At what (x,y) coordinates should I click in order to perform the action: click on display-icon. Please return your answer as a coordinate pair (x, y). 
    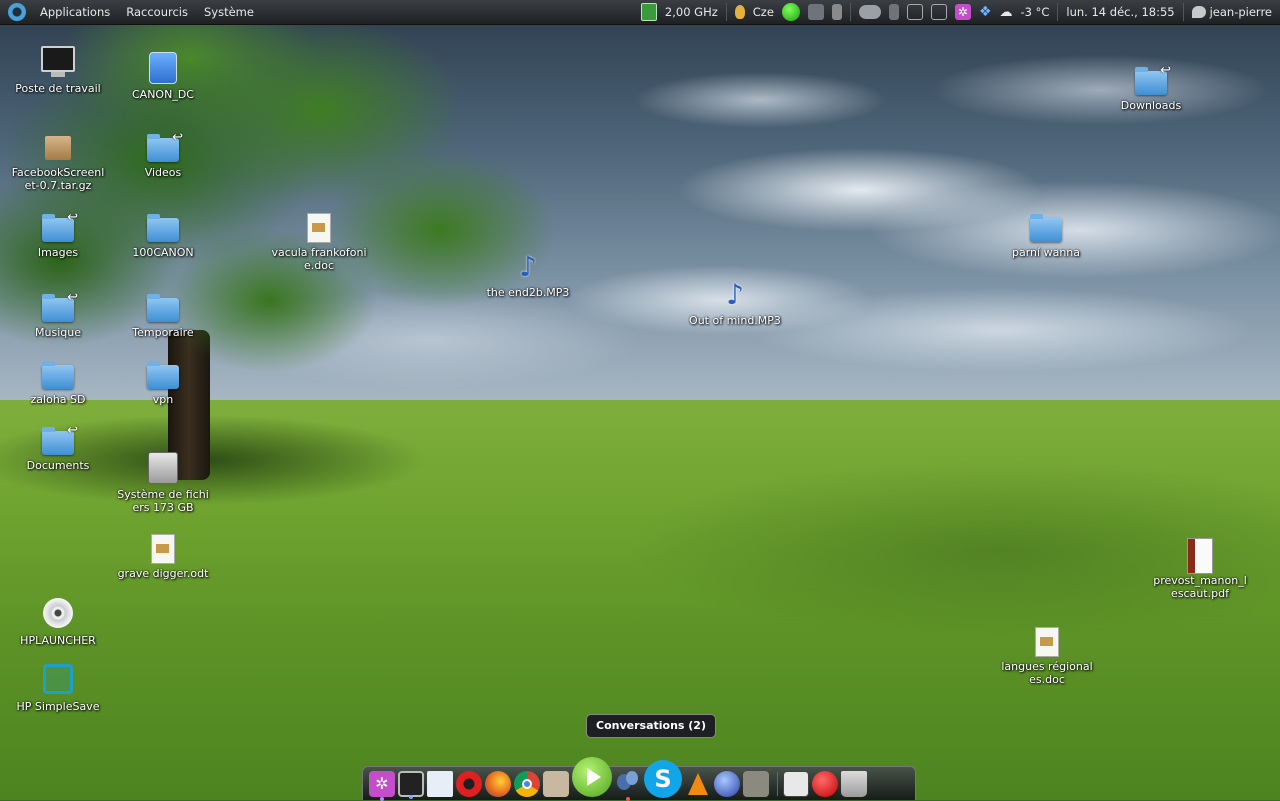
    Looking at the image, I should click on (938, 12).